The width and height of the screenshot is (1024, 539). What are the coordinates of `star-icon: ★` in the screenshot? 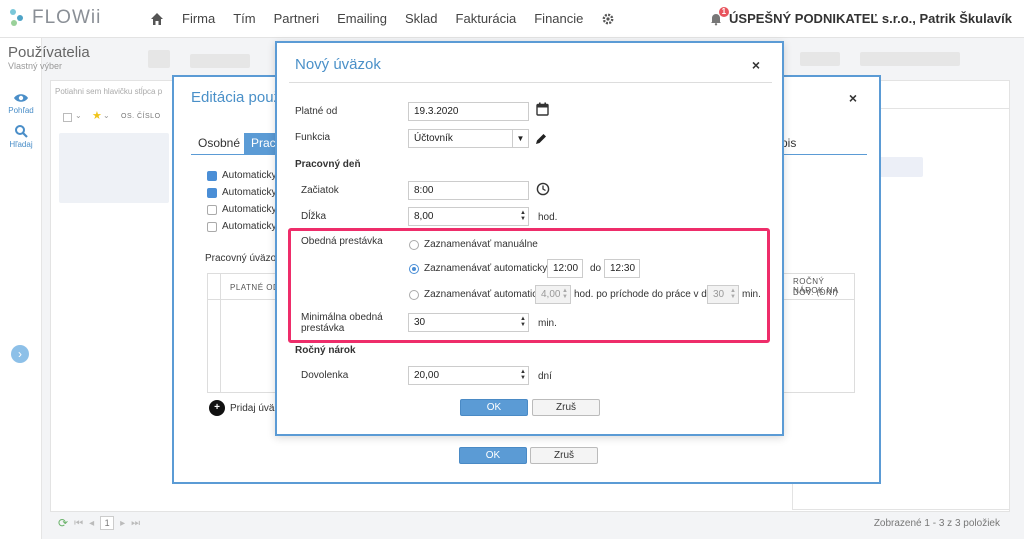 It's located at (97, 115).